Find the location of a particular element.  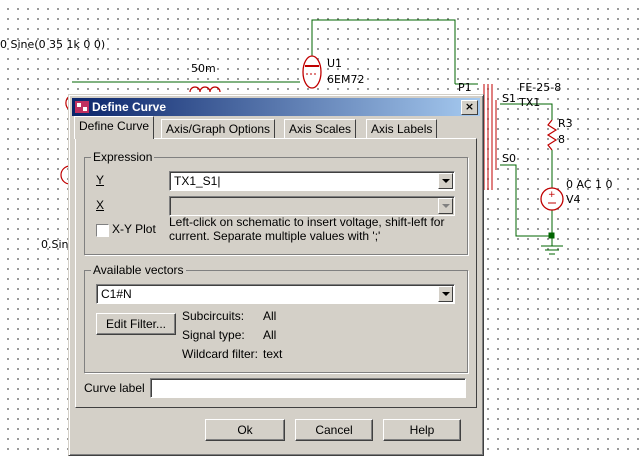

s0-label: S0 is located at coordinates (509, 158).